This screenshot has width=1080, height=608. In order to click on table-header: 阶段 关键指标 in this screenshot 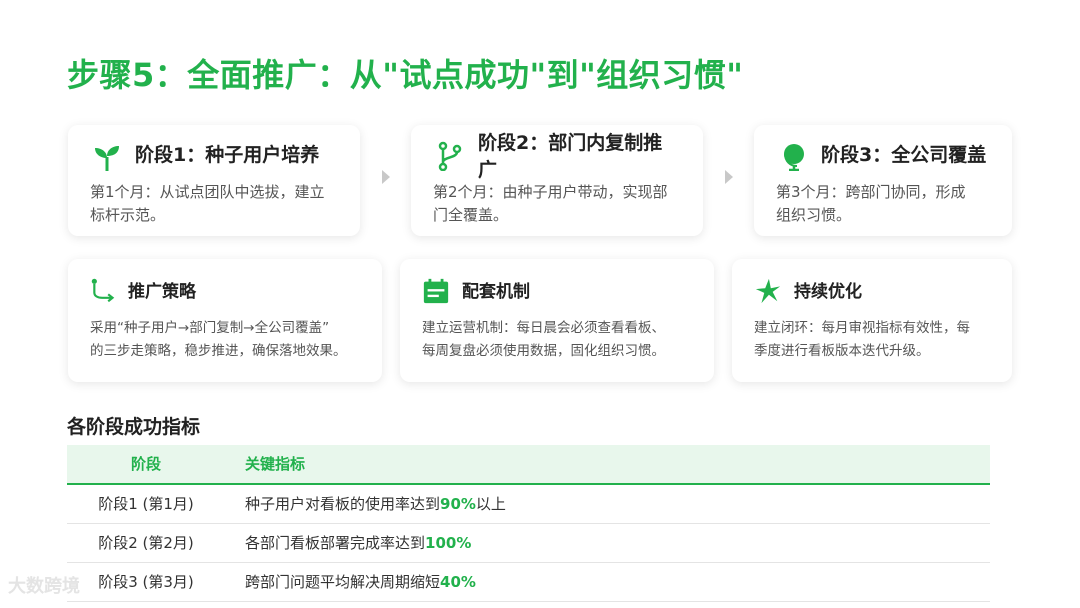, I will do `click(528, 465)`.